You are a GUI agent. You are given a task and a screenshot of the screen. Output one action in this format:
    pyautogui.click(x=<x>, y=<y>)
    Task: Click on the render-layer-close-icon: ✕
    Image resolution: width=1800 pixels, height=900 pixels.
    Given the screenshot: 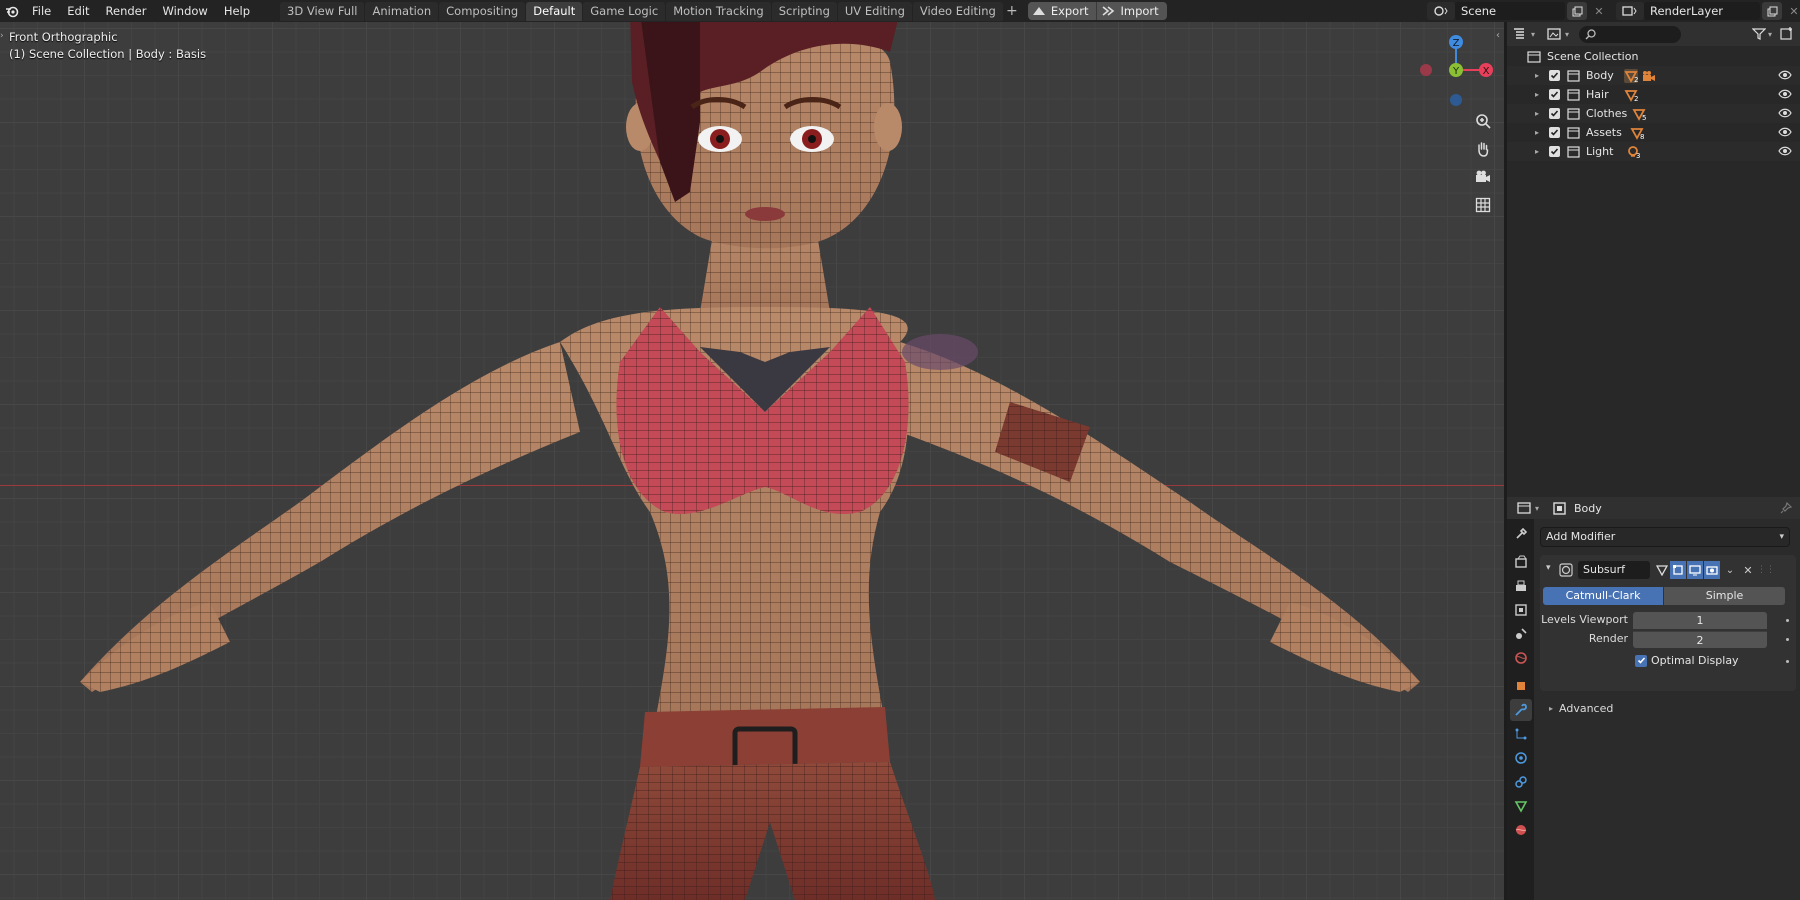 What is the action you would take?
    pyautogui.click(x=1792, y=11)
    